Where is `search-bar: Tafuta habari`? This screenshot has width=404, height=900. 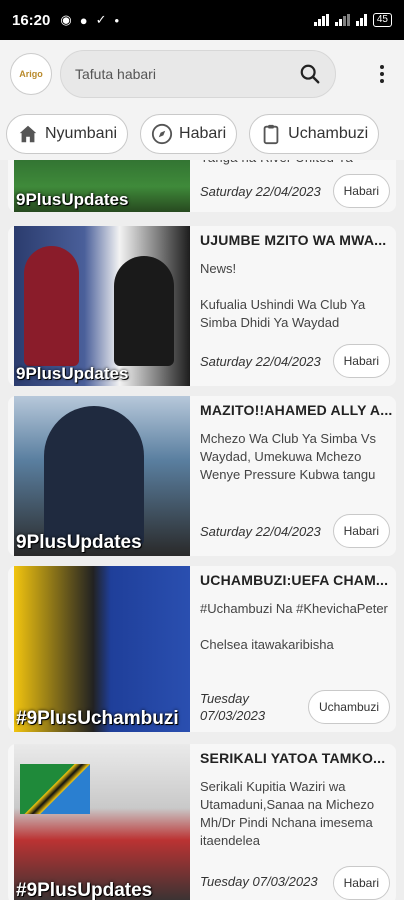
search-bar: Tafuta habari is located at coordinates (198, 74).